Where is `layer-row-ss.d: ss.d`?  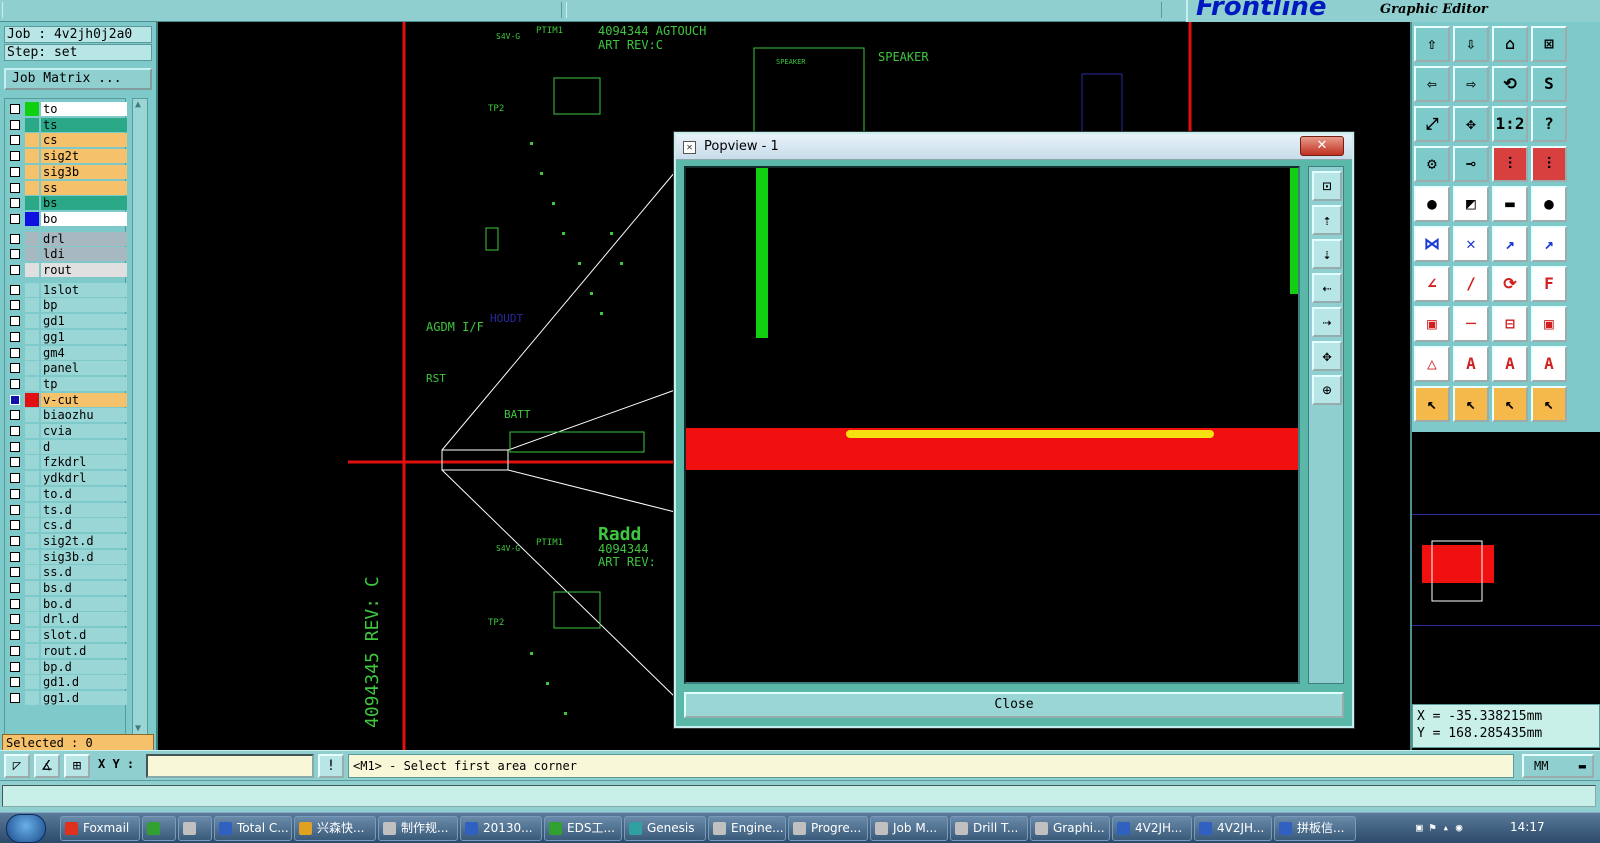
layer-row-ss.d: ss.d is located at coordinates (66, 572).